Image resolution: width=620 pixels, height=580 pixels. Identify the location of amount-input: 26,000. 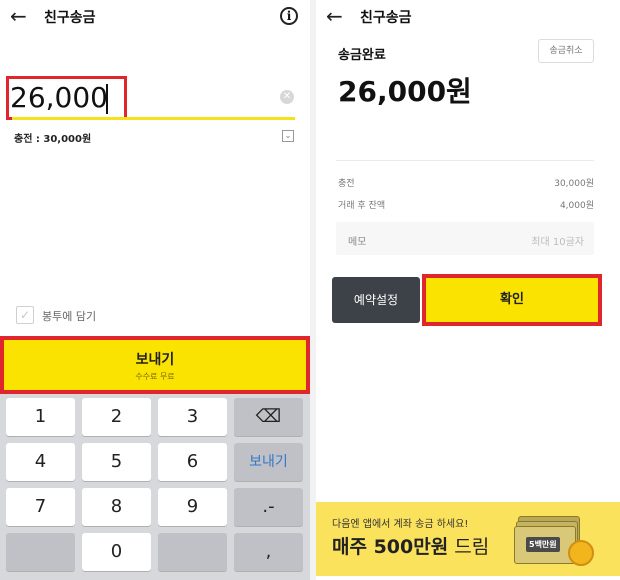
(59, 97).